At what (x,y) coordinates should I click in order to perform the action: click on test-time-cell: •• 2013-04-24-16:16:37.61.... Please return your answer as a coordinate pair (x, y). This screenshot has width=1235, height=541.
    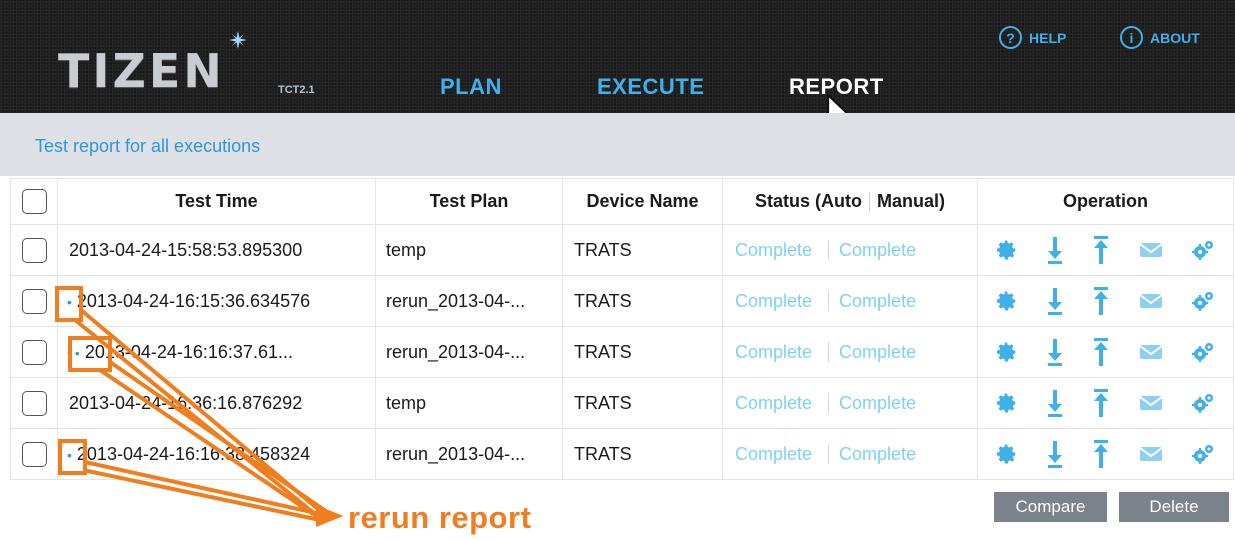
    Looking at the image, I should click on (216, 352).